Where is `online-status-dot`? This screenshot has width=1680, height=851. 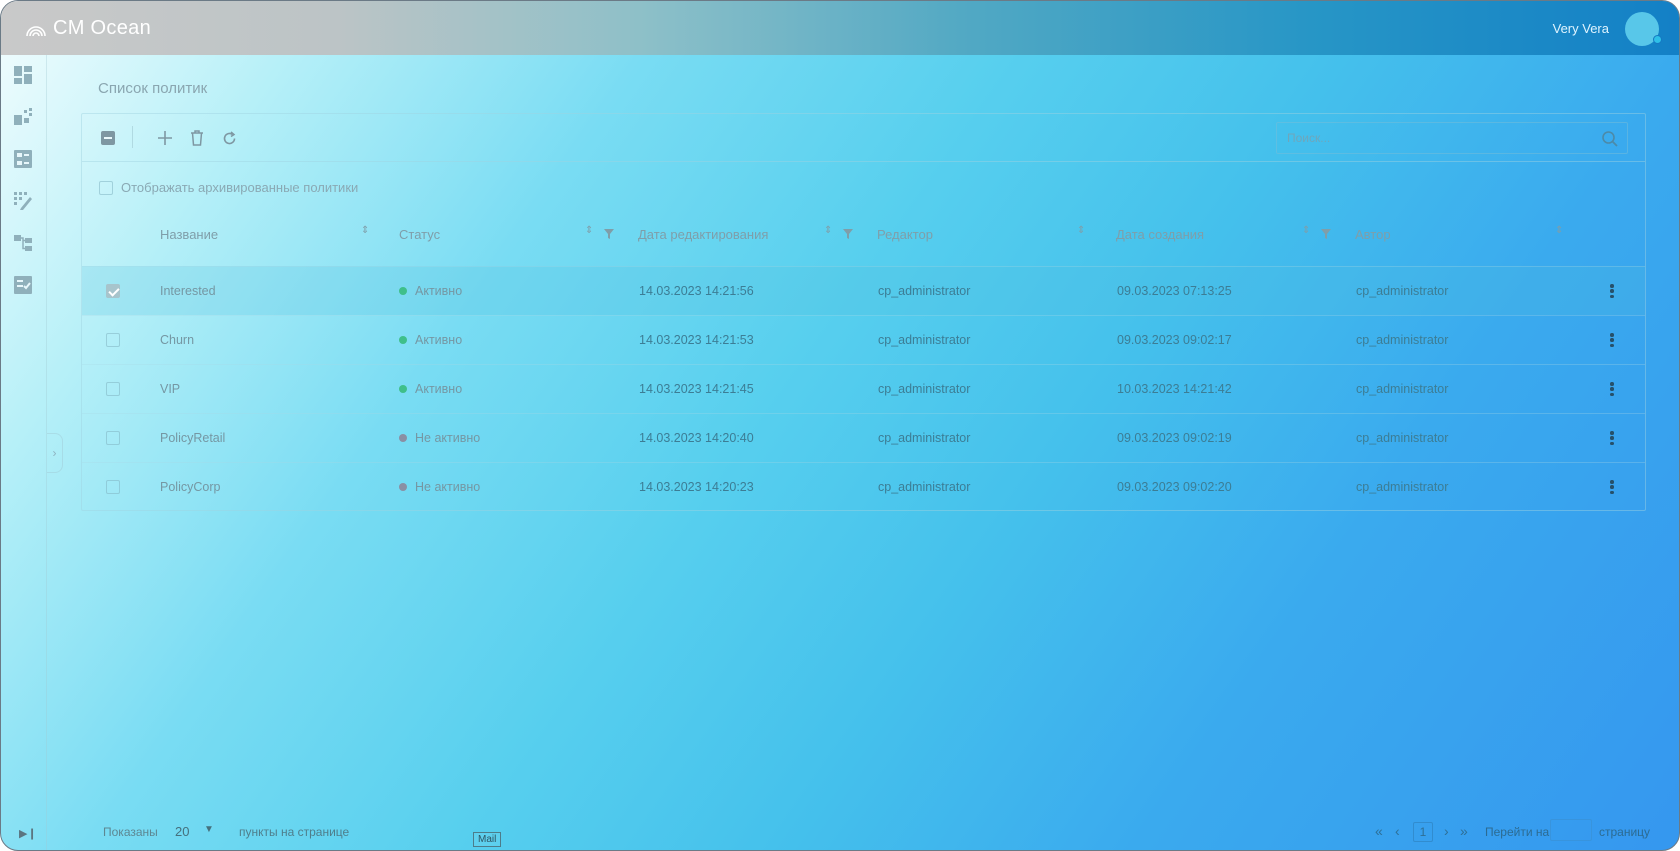 online-status-dot is located at coordinates (1657, 39).